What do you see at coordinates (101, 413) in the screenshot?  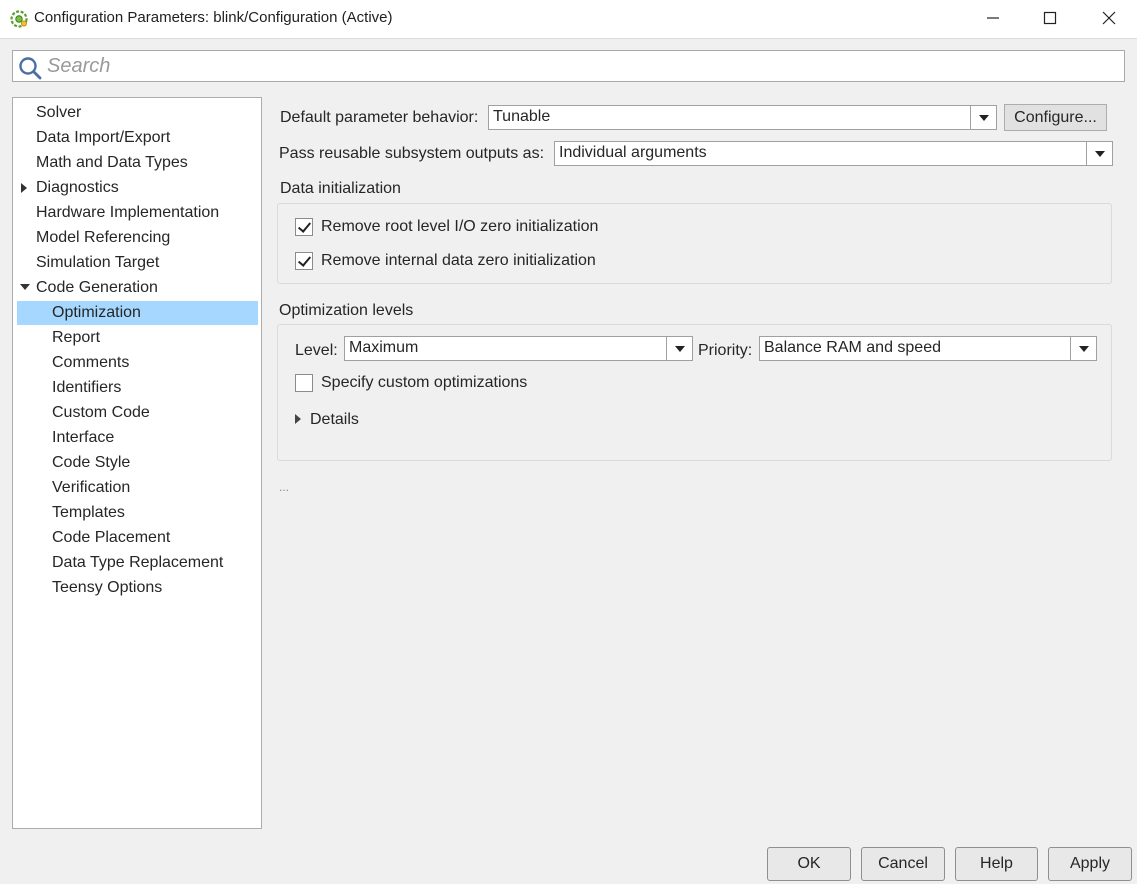 I see `tree-item-custom-code: Custom Code` at bounding box center [101, 413].